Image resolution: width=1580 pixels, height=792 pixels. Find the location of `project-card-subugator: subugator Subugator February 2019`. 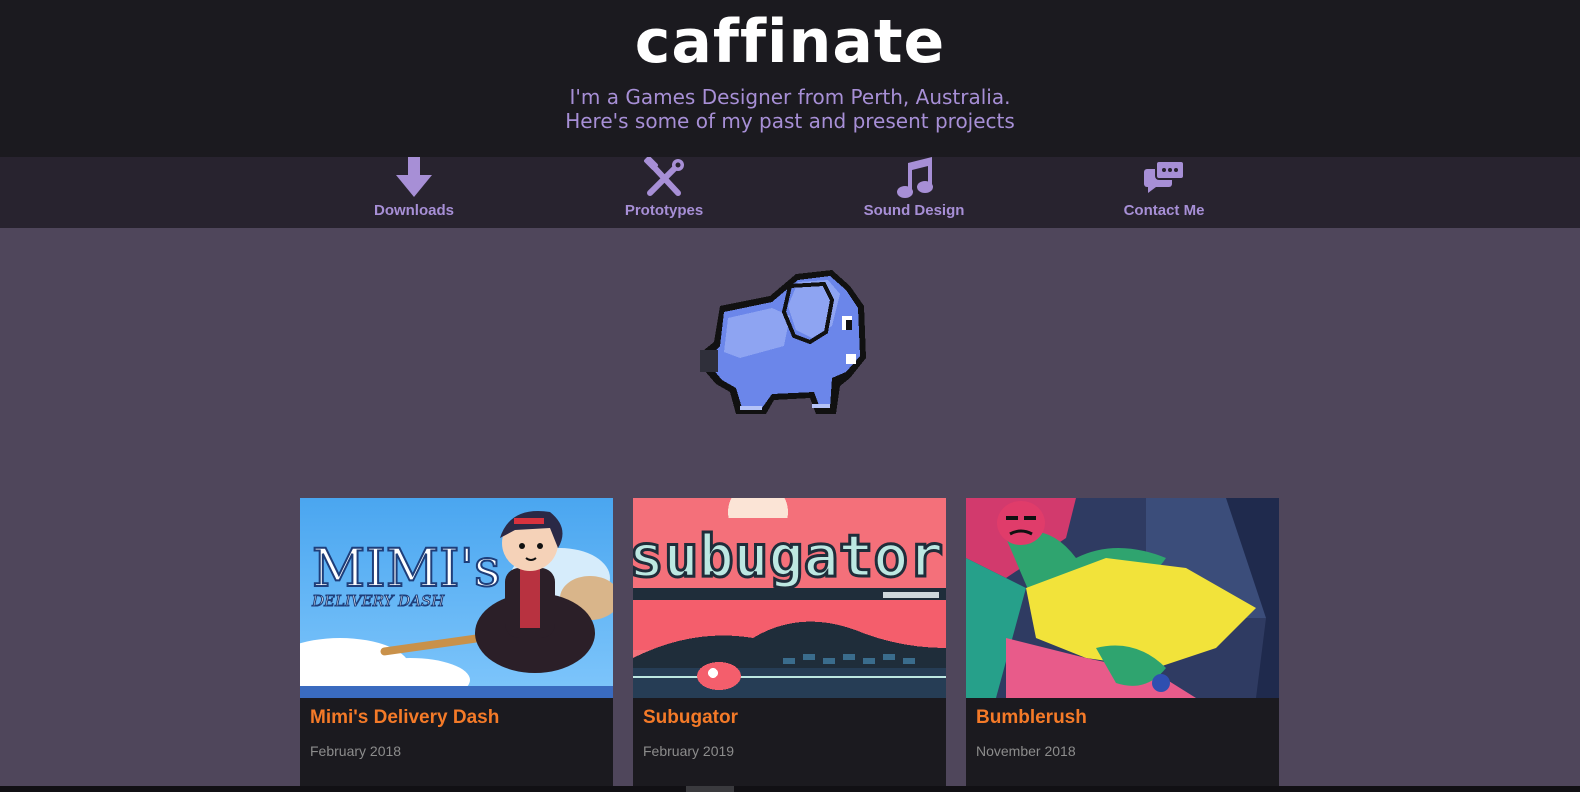

project-card-subugator: subugator Subugator February 2019 is located at coordinates (789, 645).